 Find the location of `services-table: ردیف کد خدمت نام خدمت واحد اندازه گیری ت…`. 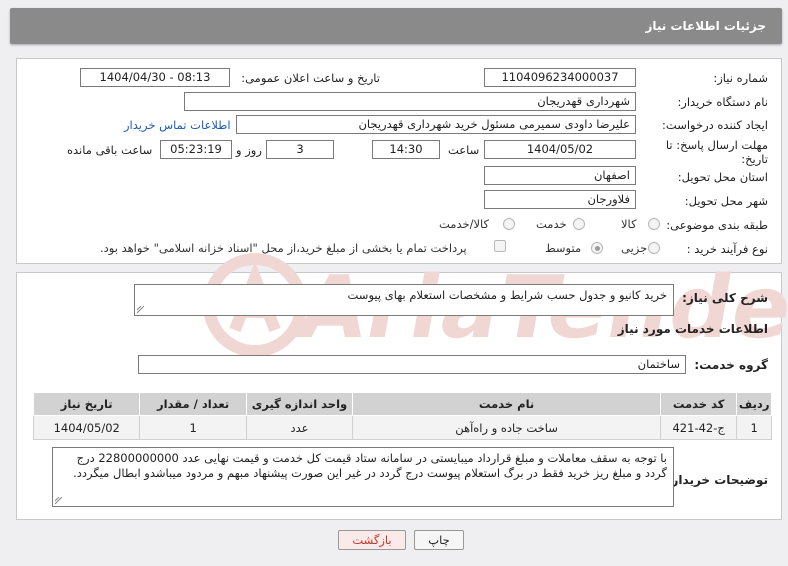

services-table: ردیف کد خدمت نام خدمت واحد اندازه گیری ت… is located at coordinates (402, 416).